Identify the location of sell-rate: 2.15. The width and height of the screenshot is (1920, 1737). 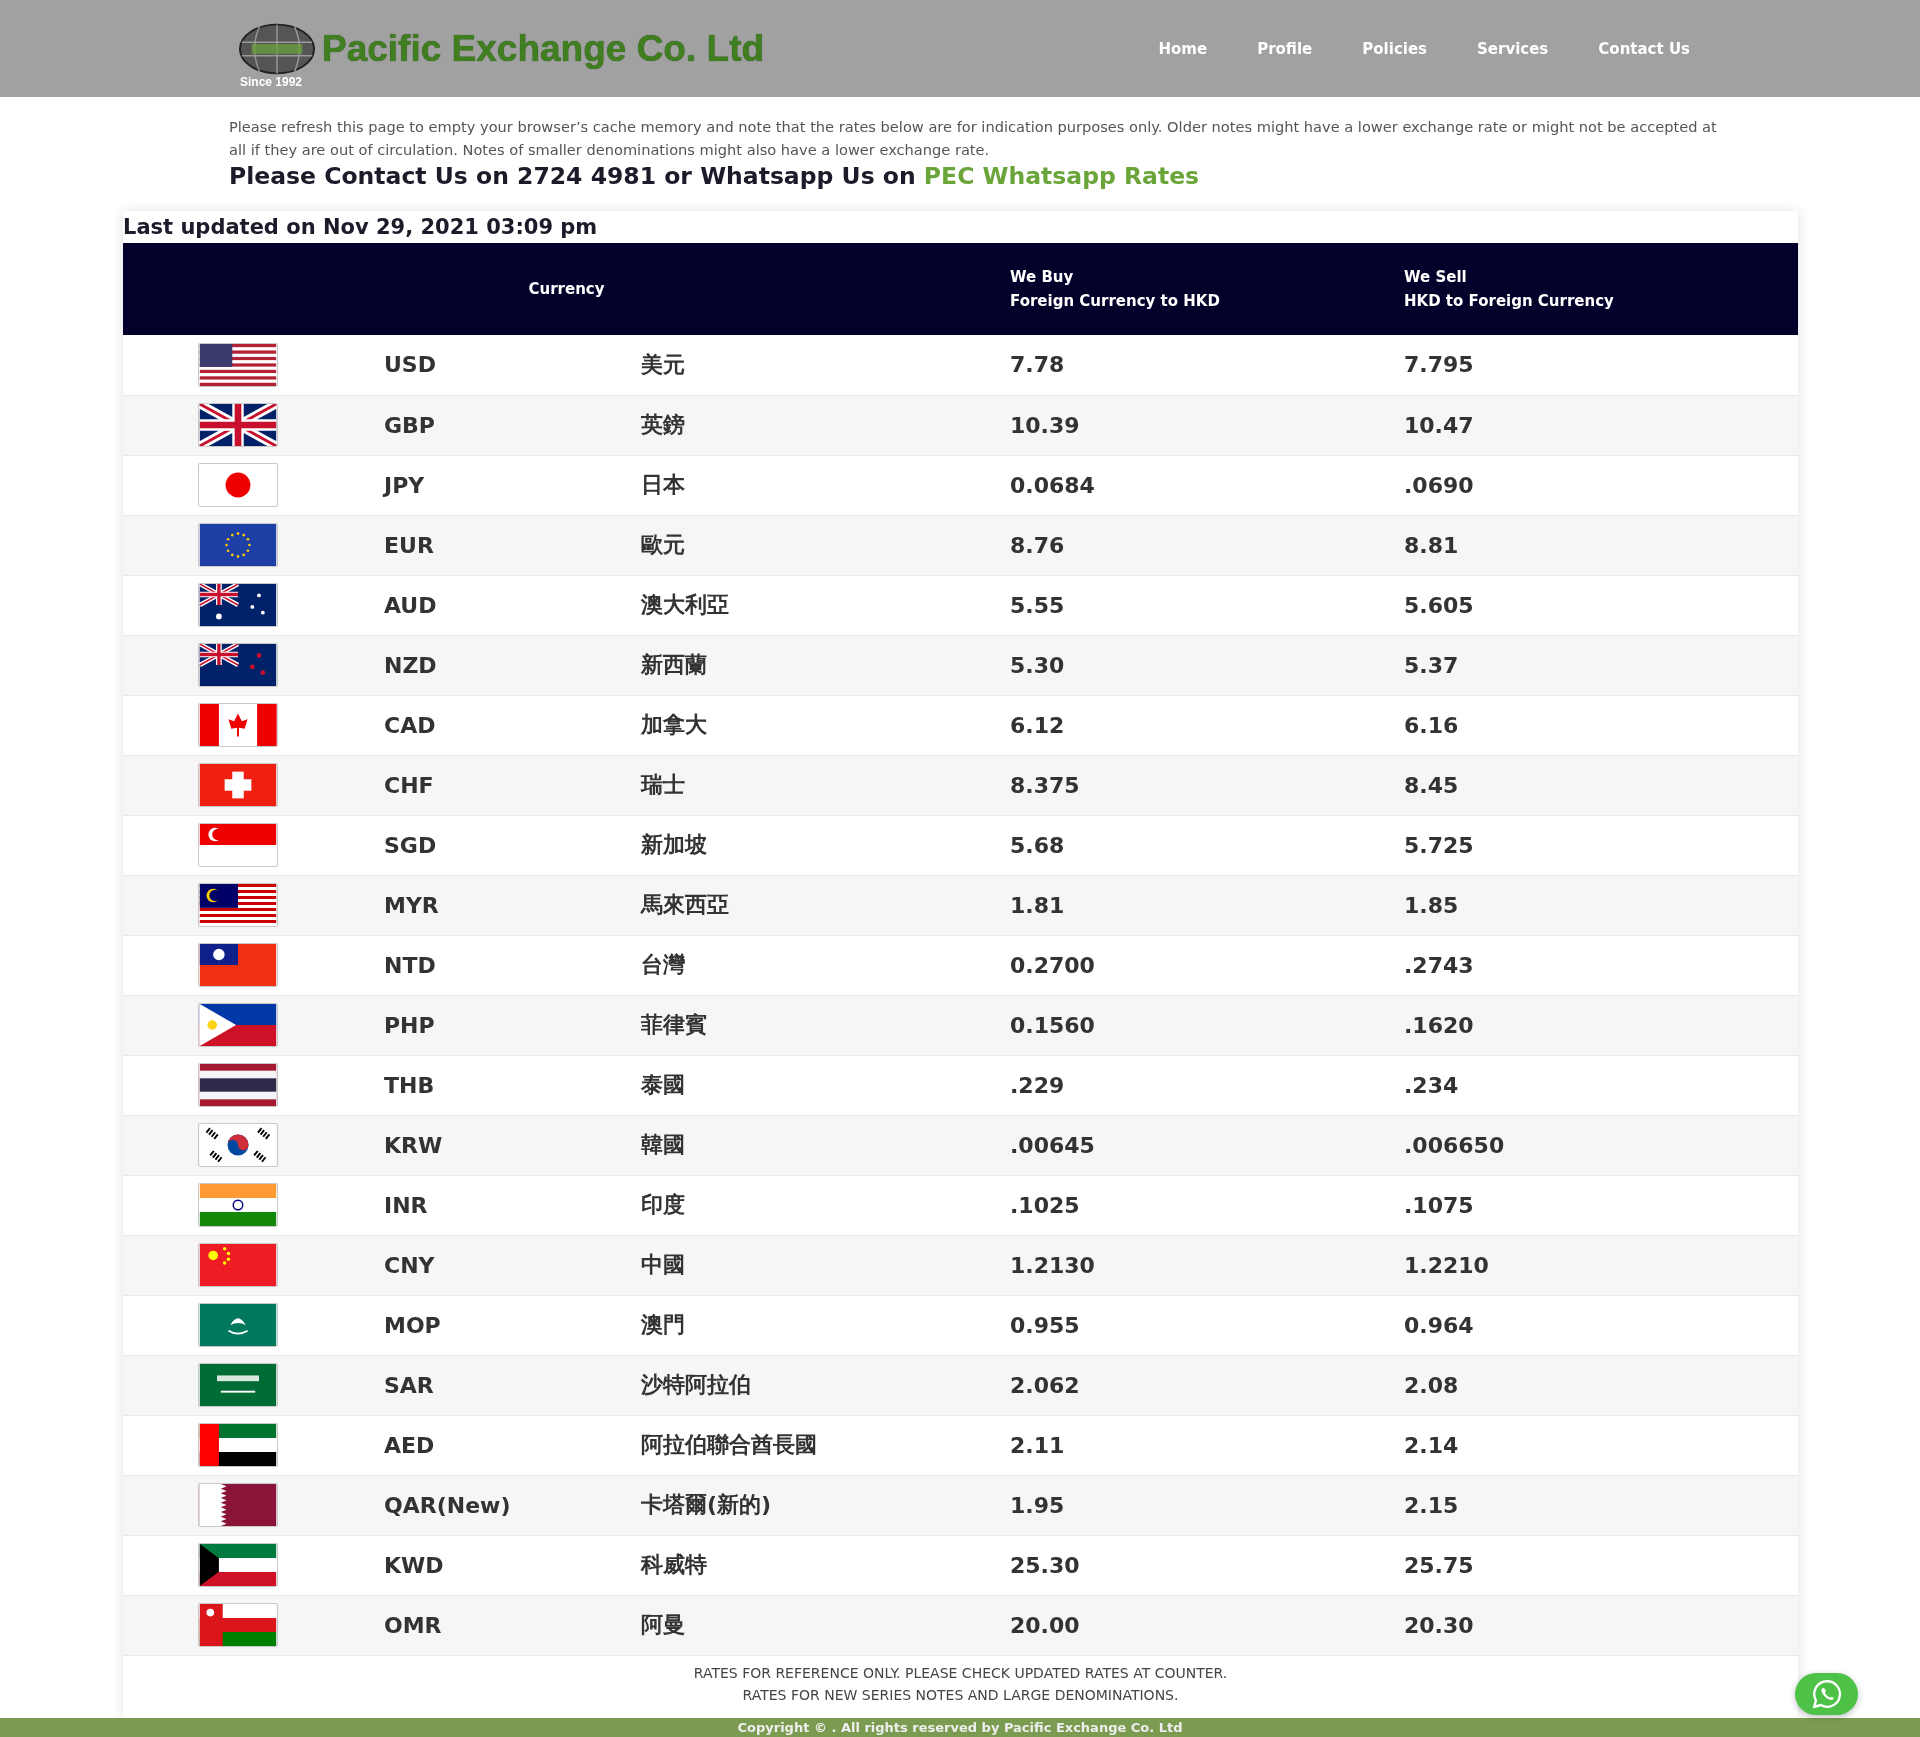
(1431, 1505).